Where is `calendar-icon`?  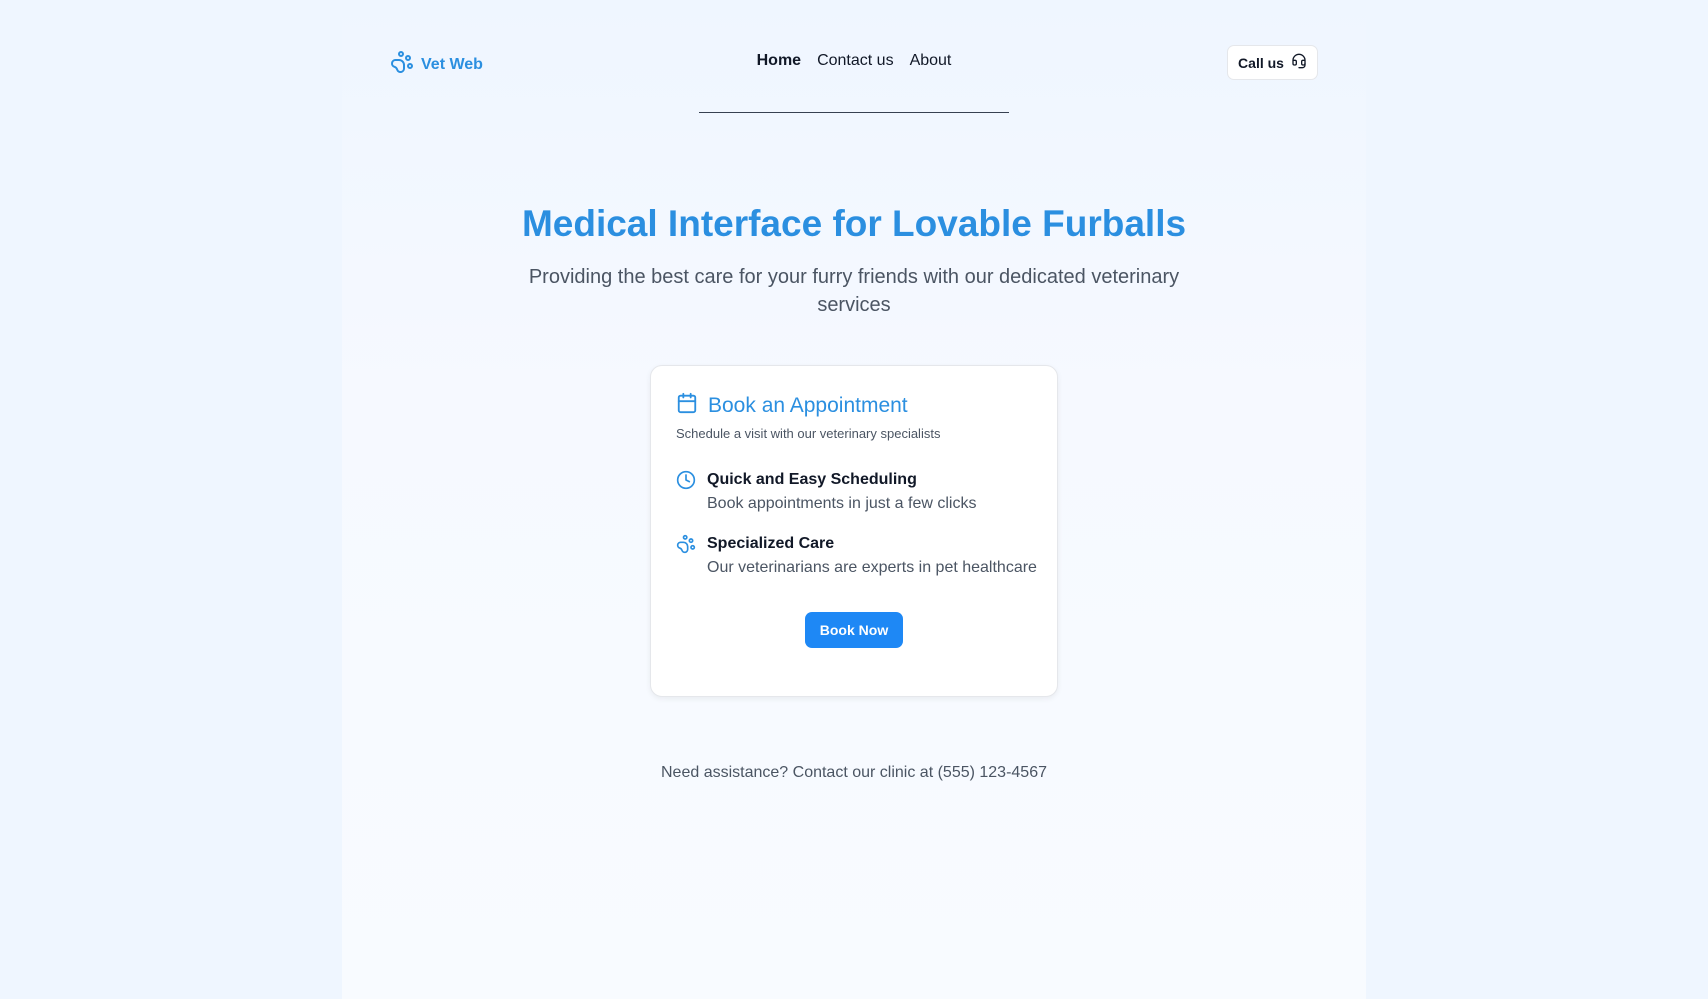 calendar-icon is located at coordinates (687, 405).